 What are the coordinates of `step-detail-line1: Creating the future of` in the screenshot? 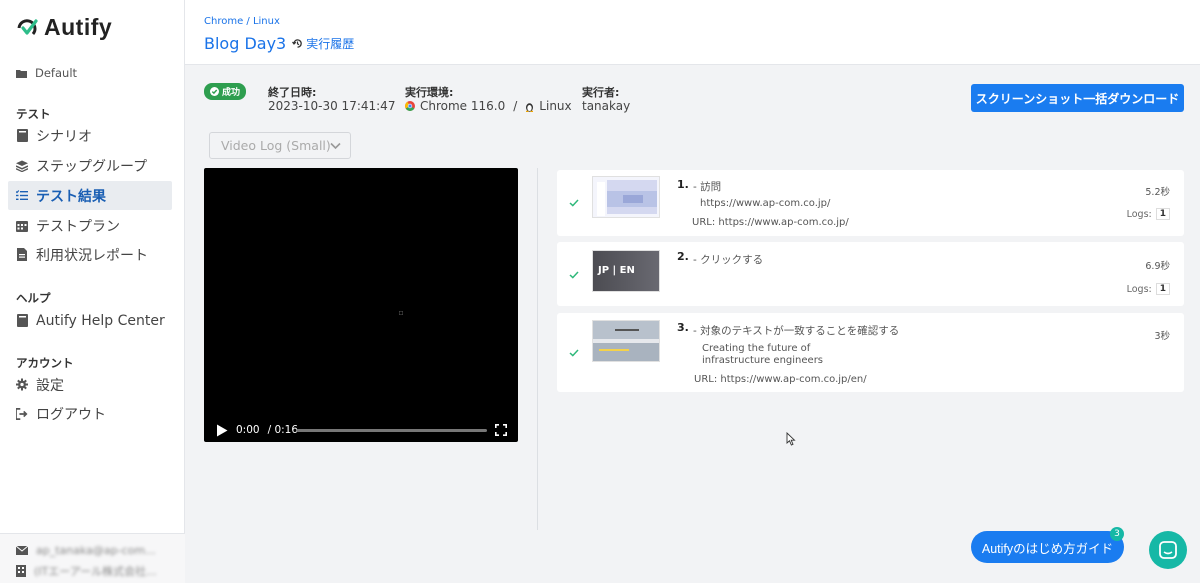 It's located at (756, 348).